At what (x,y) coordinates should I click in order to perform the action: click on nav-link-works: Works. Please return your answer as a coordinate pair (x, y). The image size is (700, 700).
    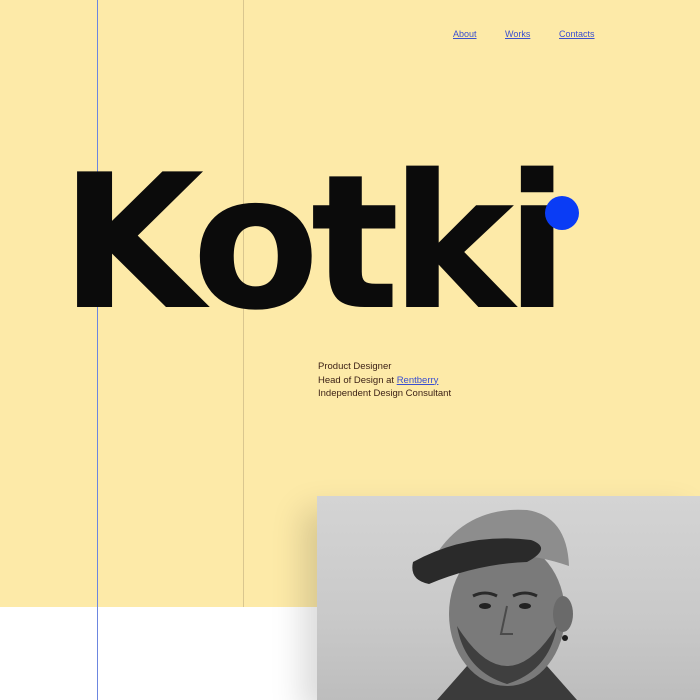
    Looking at the image, I should click on (517, 34).